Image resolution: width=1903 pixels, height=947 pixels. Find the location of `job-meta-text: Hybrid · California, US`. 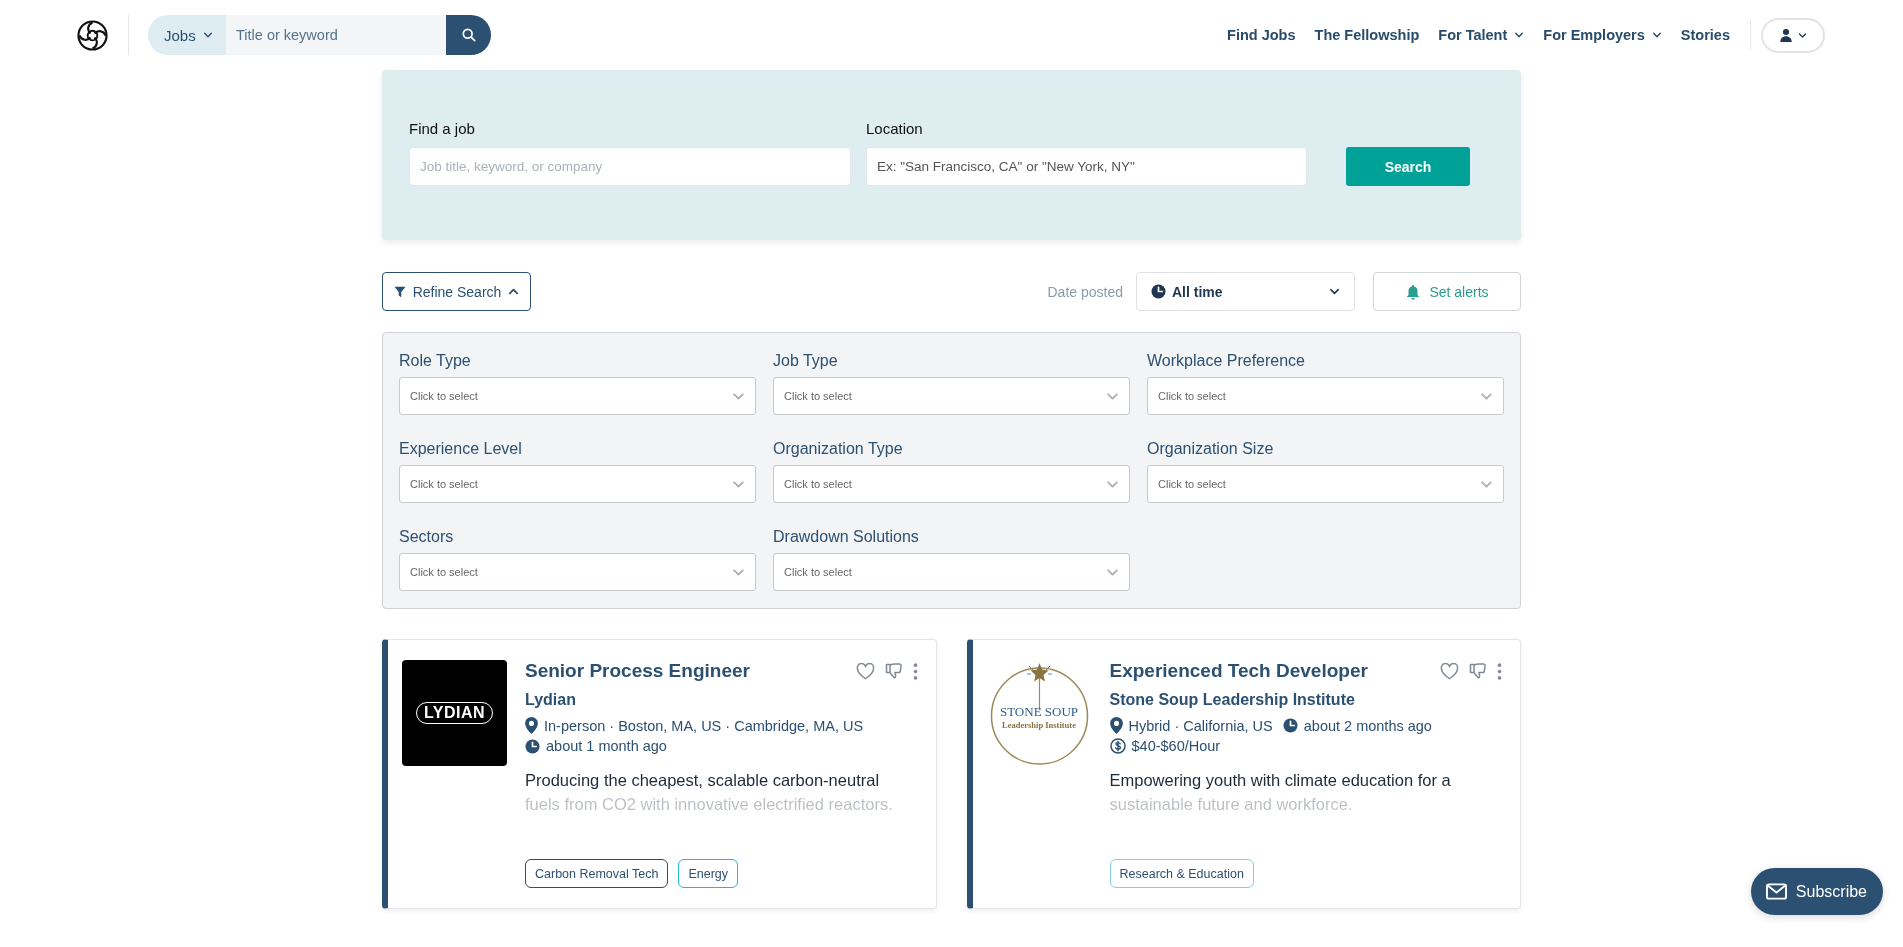

job-meta-text: Hybrid · California, US is located at coordinates (1200, 725).